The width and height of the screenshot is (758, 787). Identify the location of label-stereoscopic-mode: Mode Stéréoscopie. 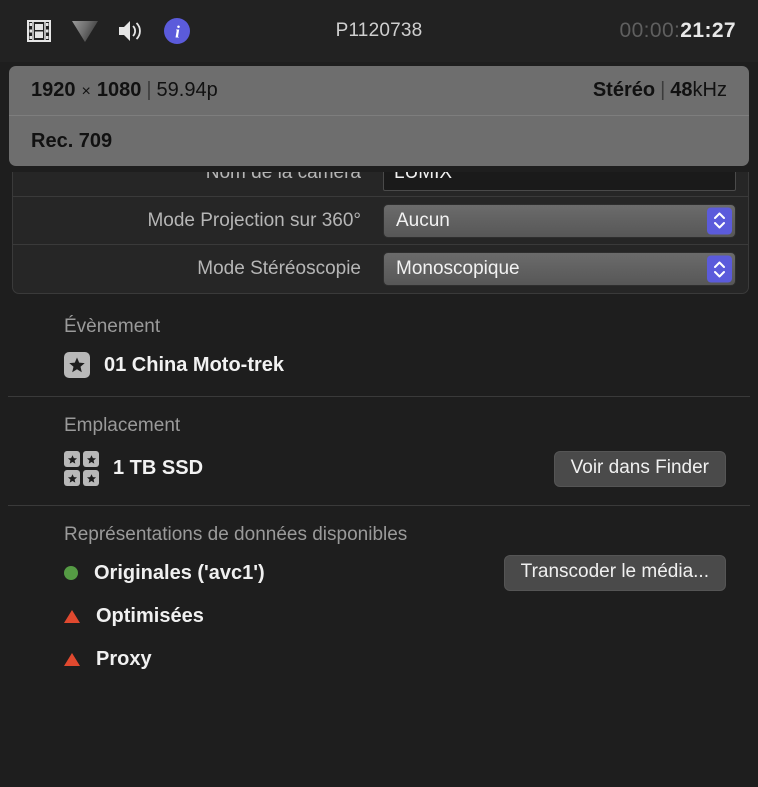
(279, 268).